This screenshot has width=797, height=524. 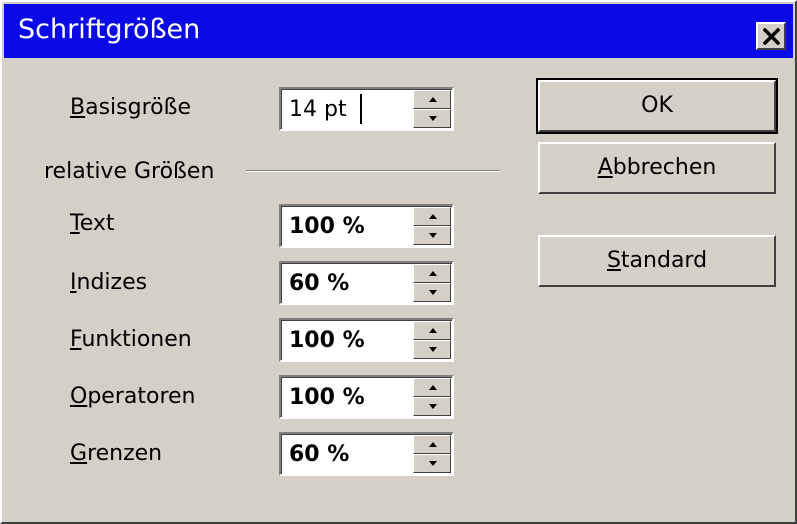 I want to click on limits-size-up-button, so click(x=432, y=444).